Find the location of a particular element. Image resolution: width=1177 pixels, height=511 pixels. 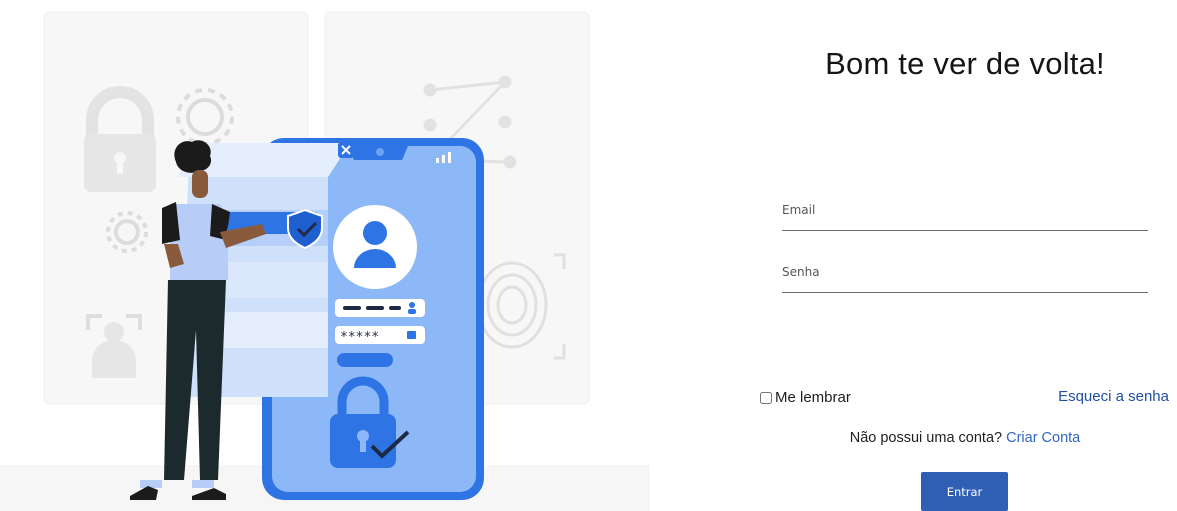

remember-checkbox is located at coordinates (766, 397).